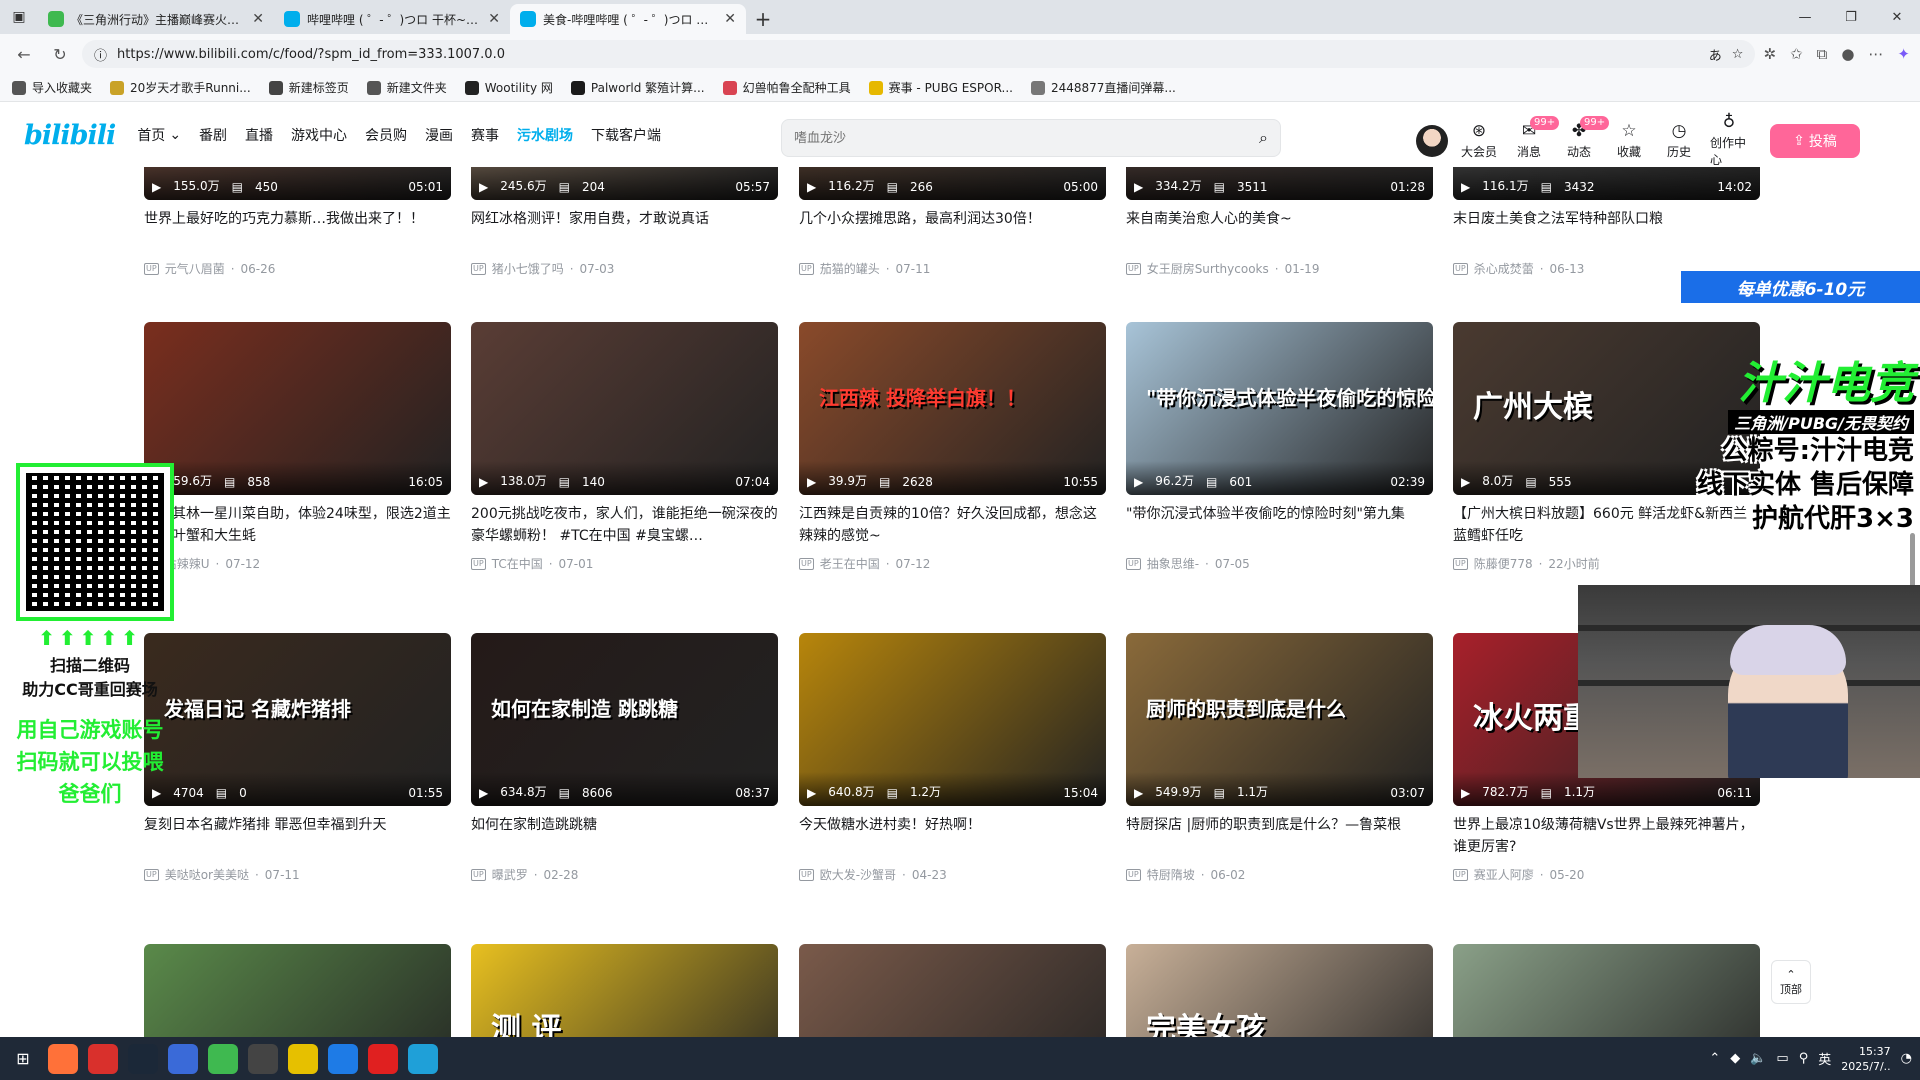 This screenshot has width=1920, height=1080. What do you see at coordinates (1851, 17) in the screenshot?
I see `restore-icon: ❐` at bounding box center [1851, 17].